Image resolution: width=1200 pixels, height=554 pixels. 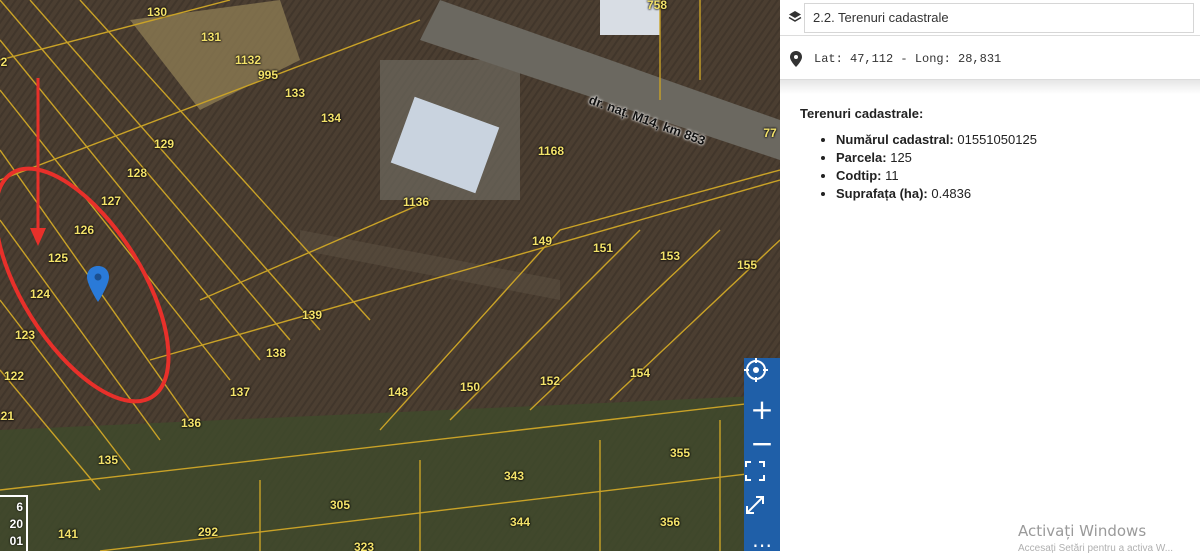 I want to click on parcel-label: 305, so click(x=340, y=505).